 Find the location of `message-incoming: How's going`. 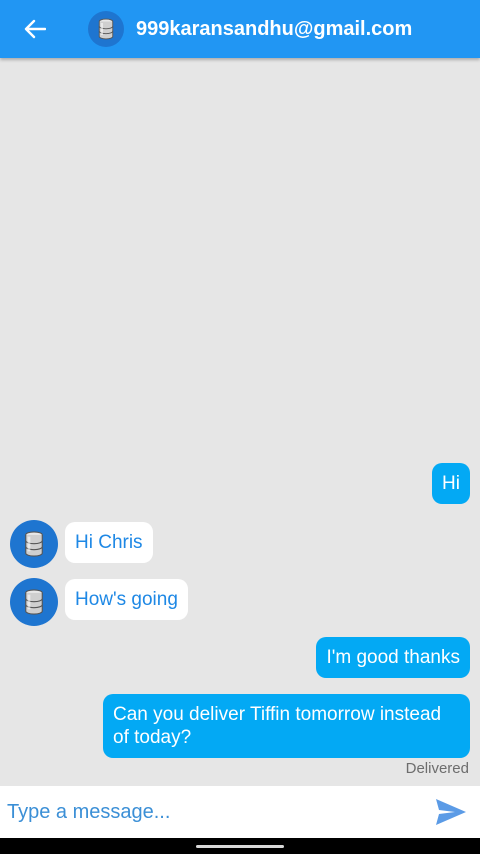

message-incoming: How's going is located at coordinates (126, 599).